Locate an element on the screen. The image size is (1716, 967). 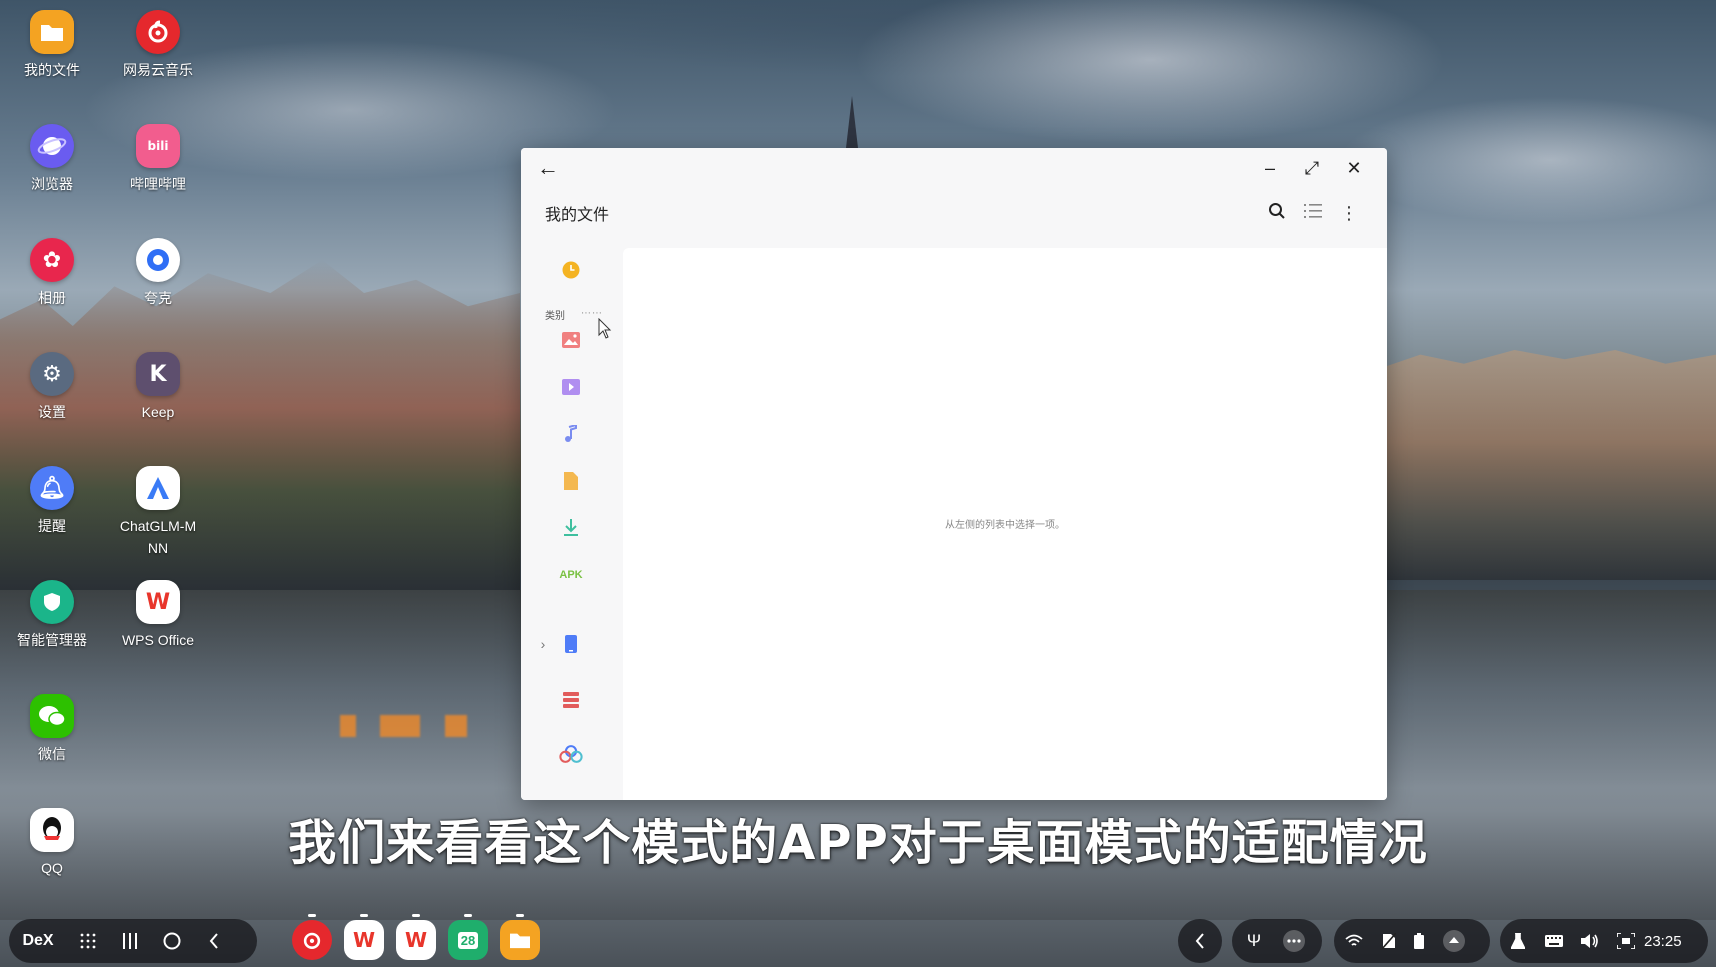
desktop-icon-label: 提醒 is located at coordinates (52, 526).